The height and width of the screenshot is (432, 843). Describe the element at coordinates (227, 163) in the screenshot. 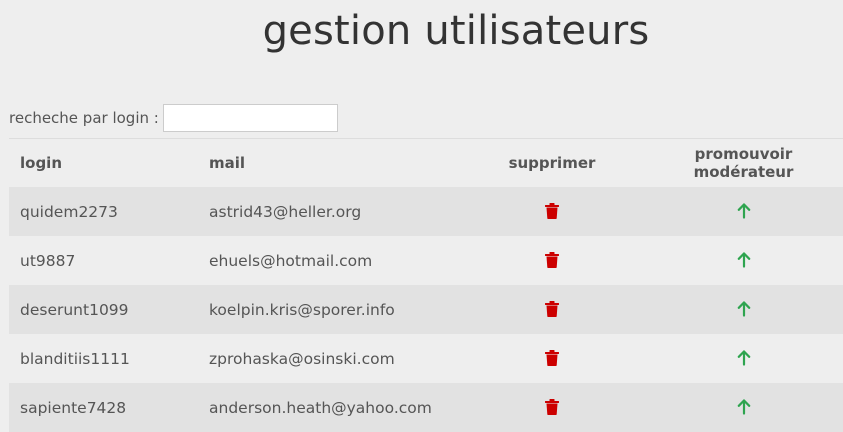

I see `column-header-mail: mail` at that location.